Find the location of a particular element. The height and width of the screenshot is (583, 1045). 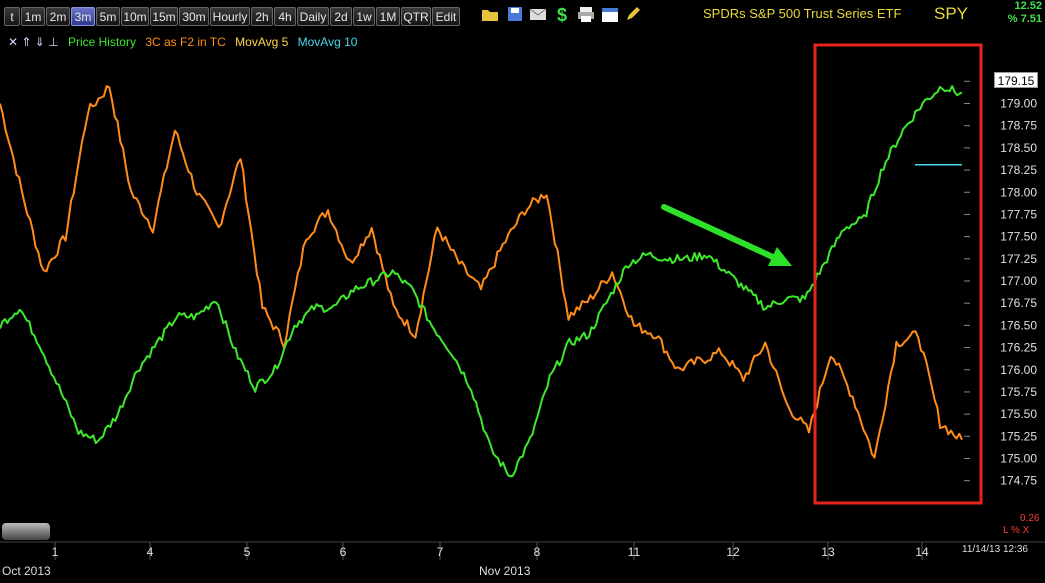

y-tick-label: 175.50 is located at coordinates (1018, 414).